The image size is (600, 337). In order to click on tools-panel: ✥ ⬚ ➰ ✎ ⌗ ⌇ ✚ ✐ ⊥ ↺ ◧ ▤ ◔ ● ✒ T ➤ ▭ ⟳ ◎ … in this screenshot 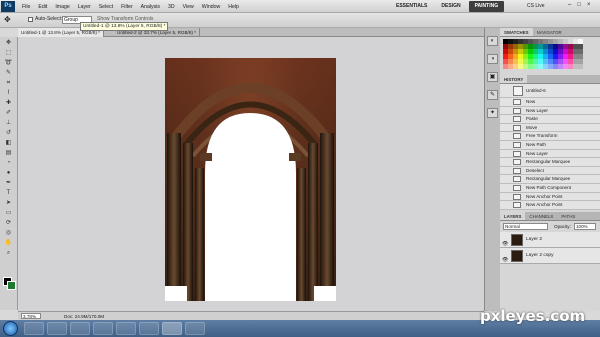, I will do `click(9, 173)`.